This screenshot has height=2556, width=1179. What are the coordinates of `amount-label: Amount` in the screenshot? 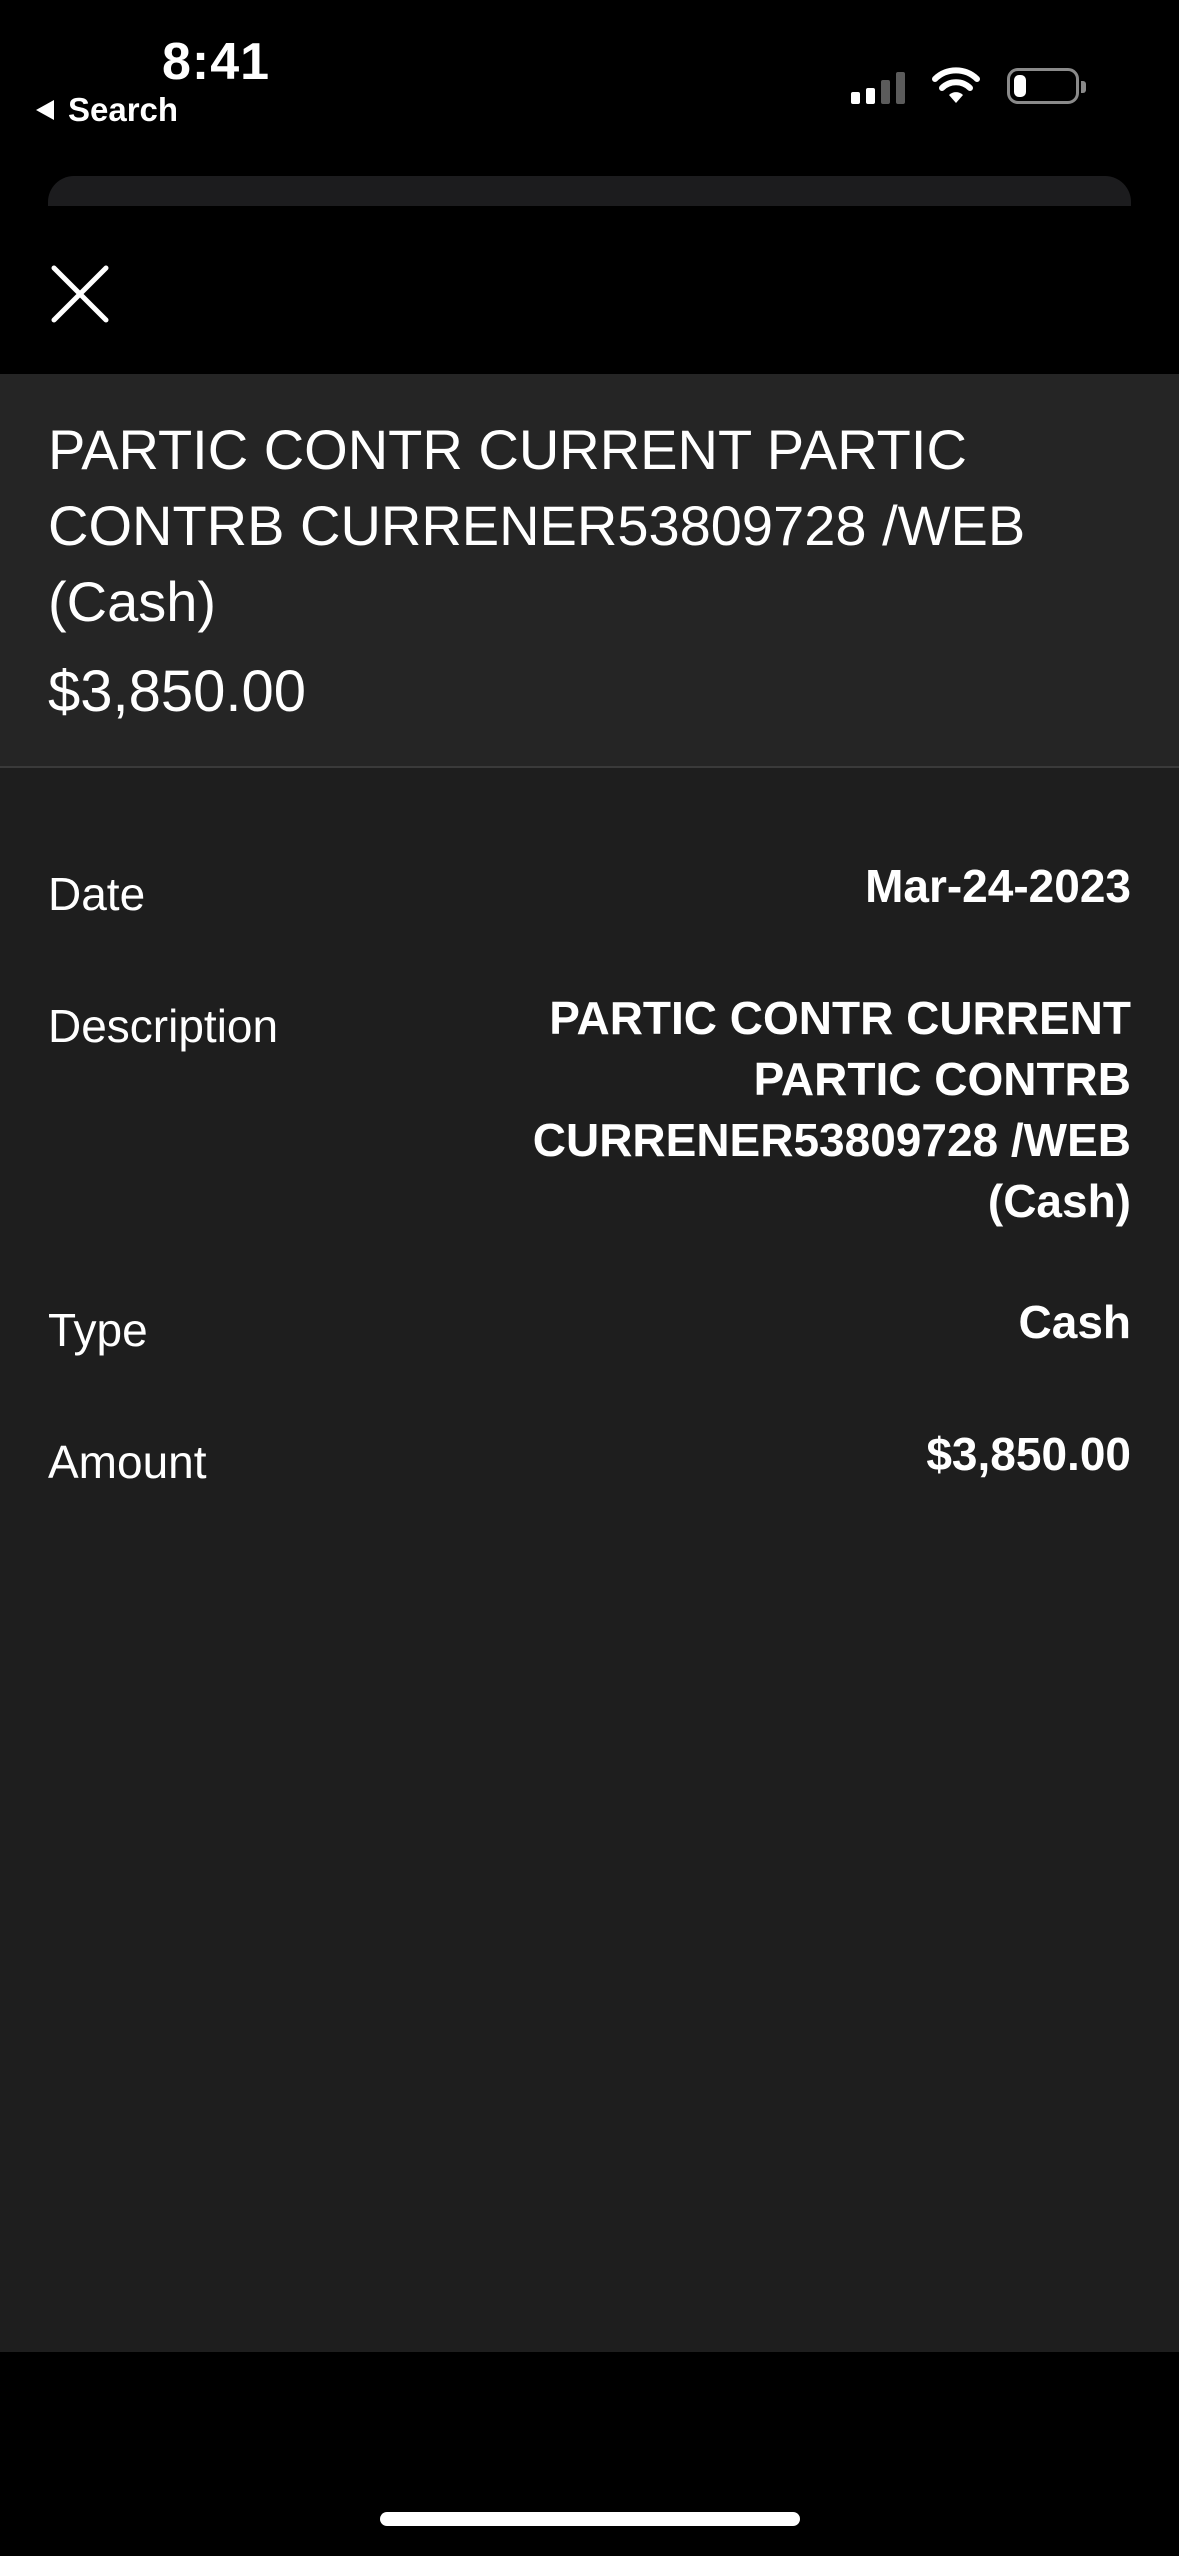 It's located at (127, 1462).